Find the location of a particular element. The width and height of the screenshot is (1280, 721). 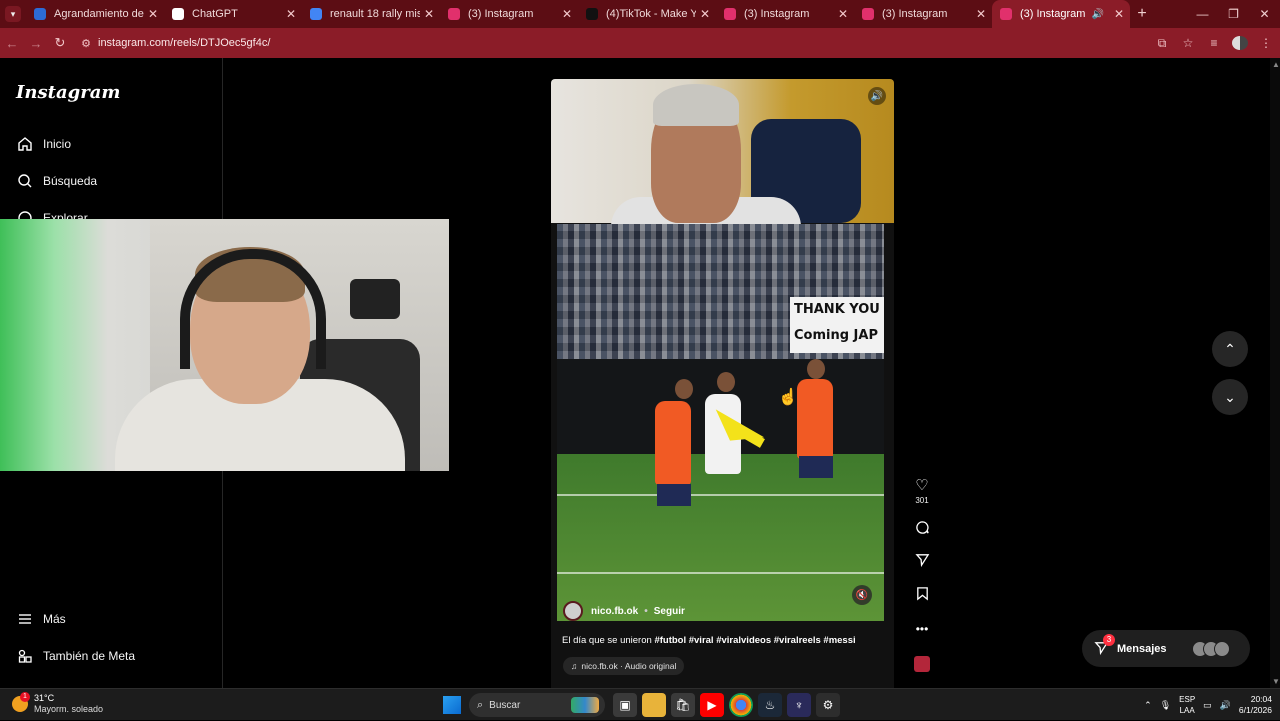

store-icon: 🛍 is located at coordinates (683, 705).